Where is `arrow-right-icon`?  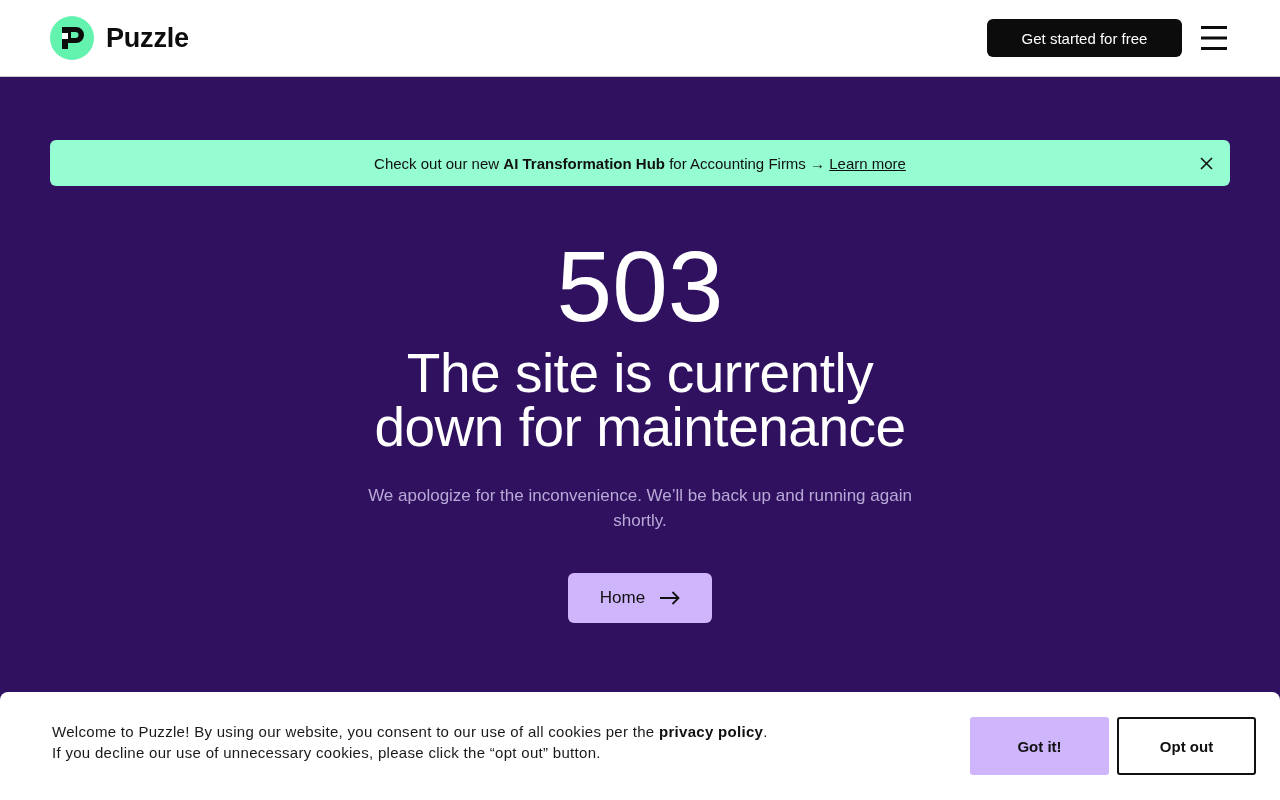 arrow-right-icon is located at coordinates (670, 598).